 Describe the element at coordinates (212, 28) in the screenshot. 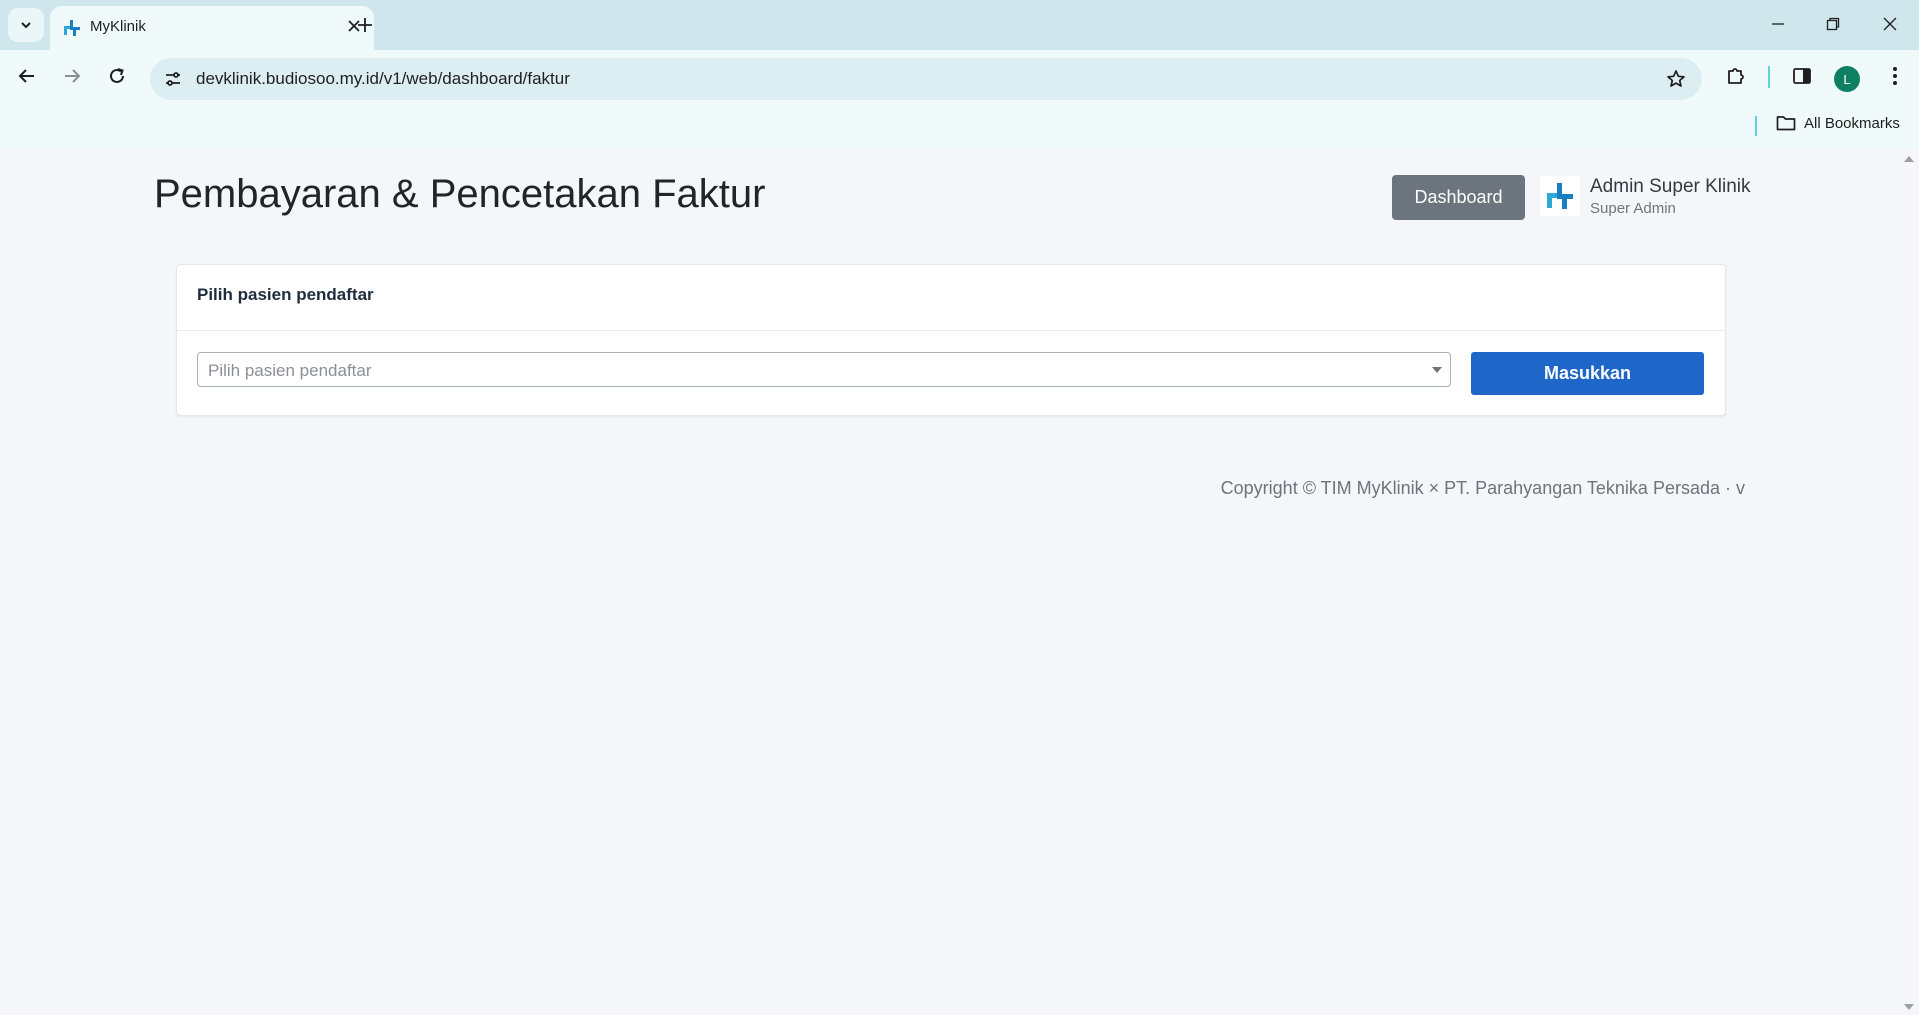

I see `browser-tab: MyKlinik` at that location.